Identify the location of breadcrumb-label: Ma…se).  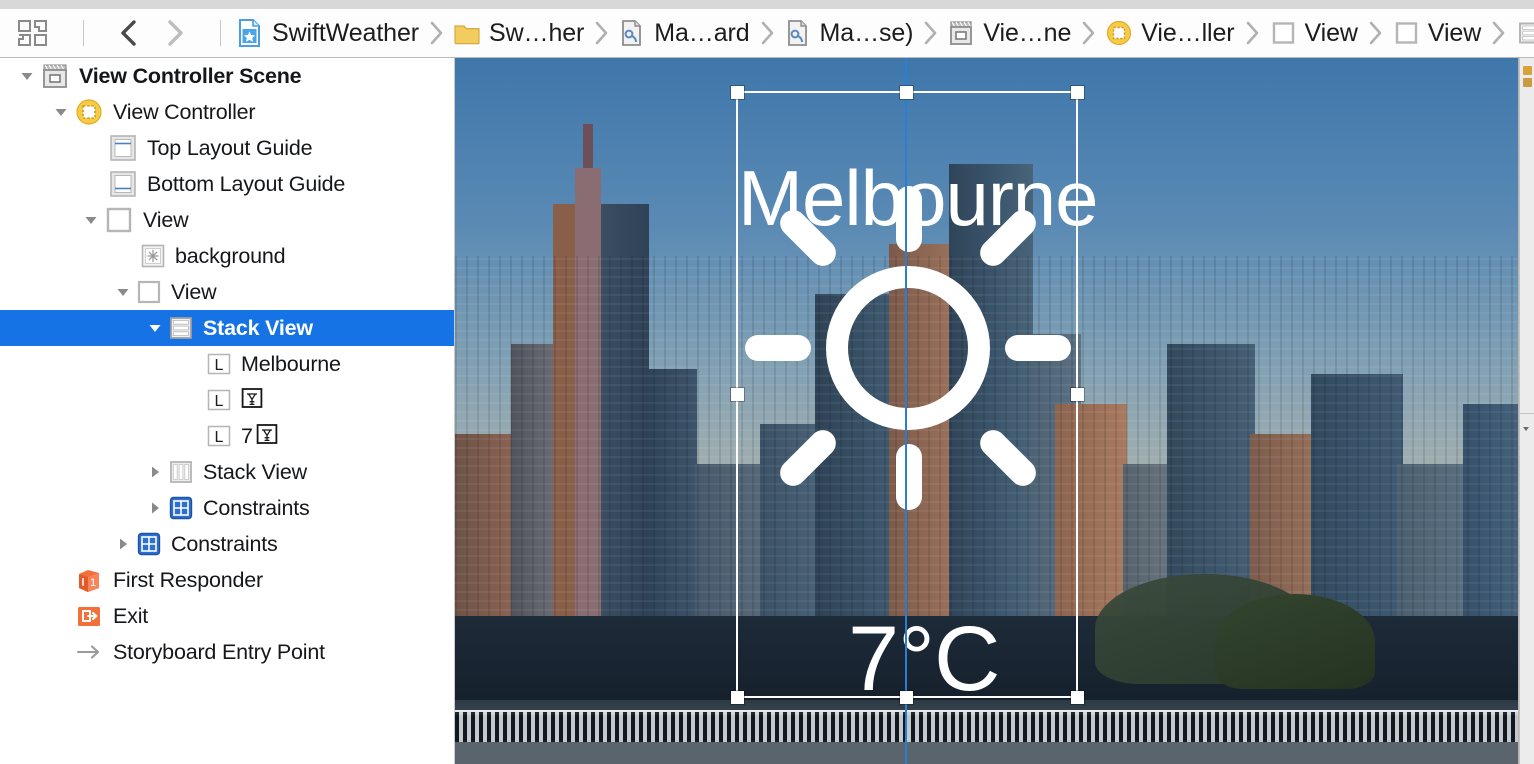
(866, 32).